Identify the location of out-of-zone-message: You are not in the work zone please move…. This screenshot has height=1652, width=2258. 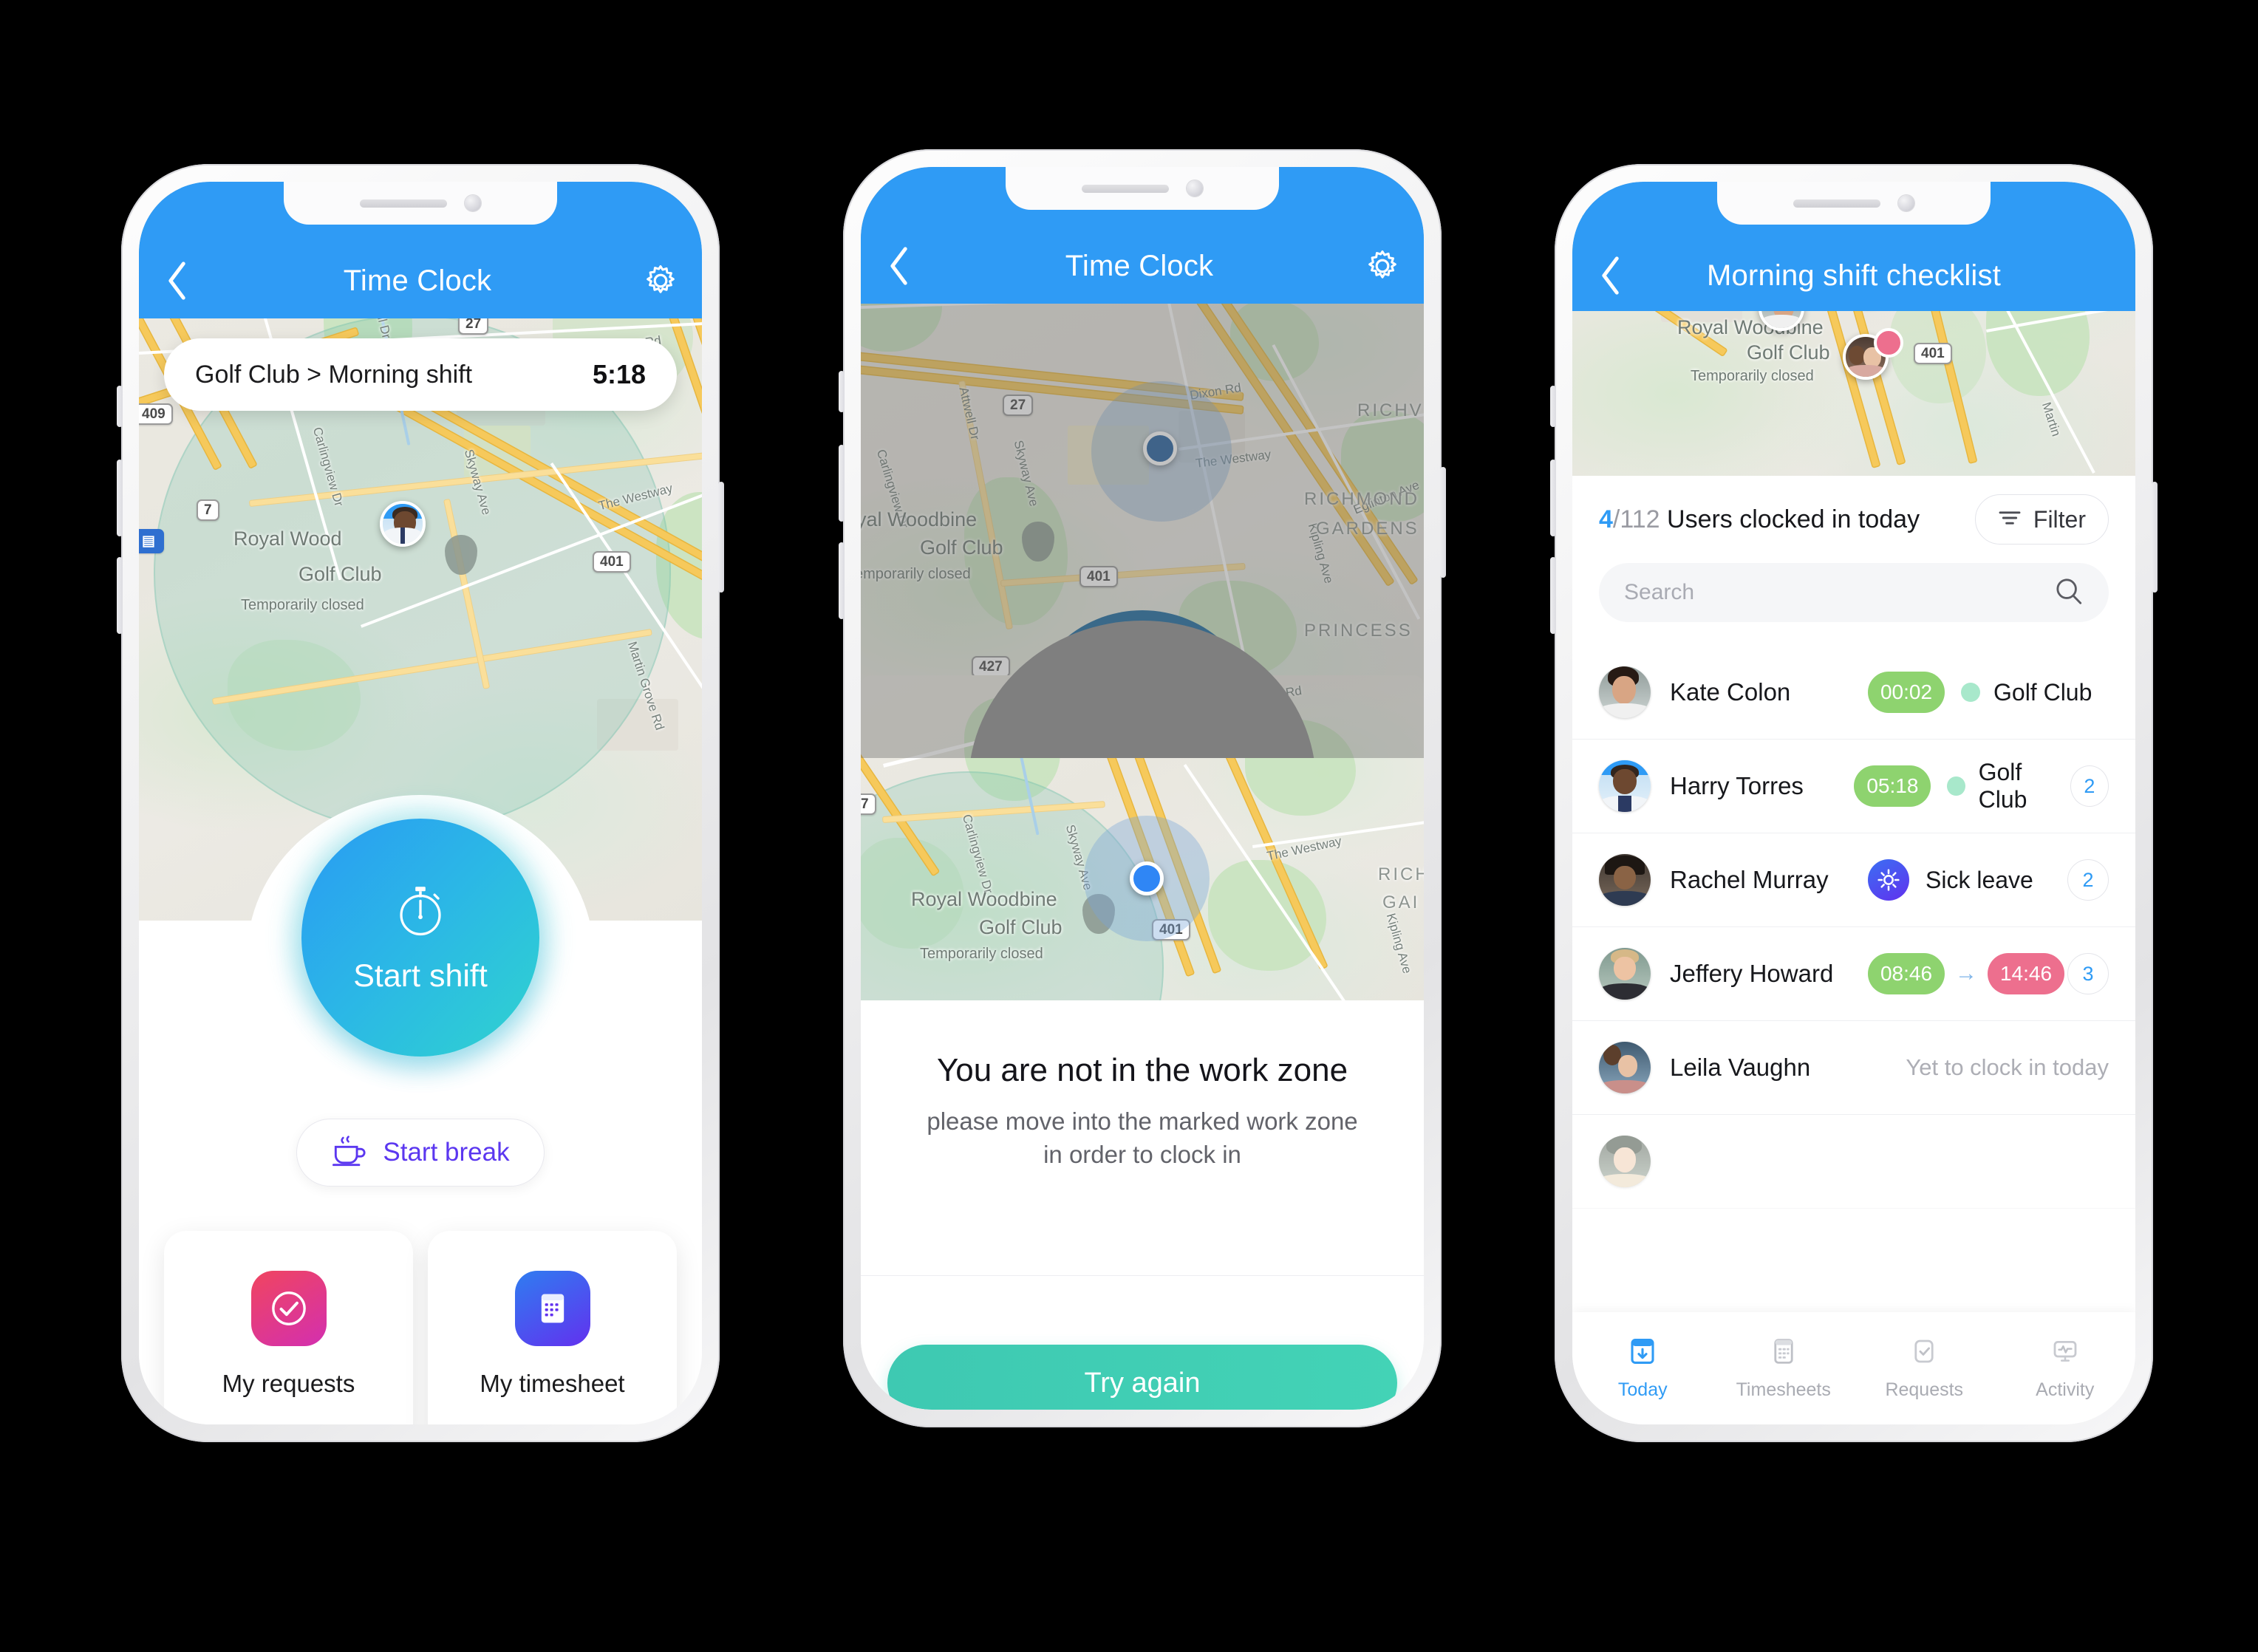
(1142, 1112).